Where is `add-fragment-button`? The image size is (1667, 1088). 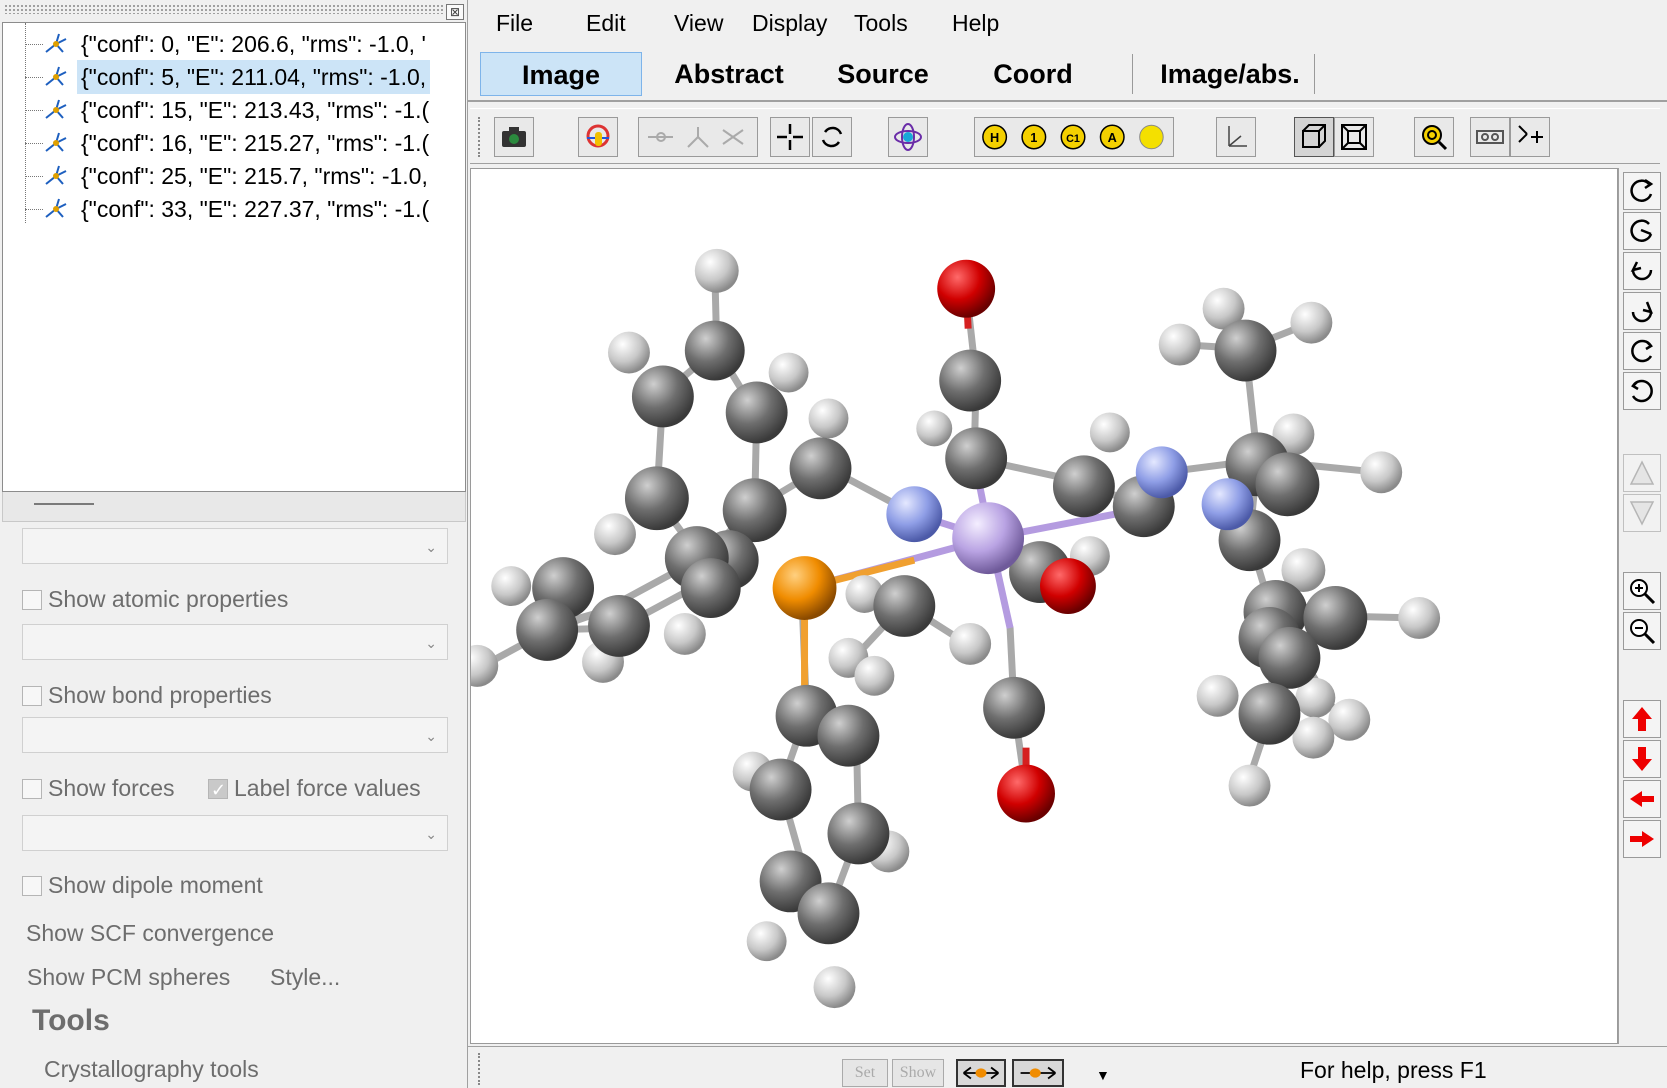
add-fragment-button is located at coordinates (1530, 137).